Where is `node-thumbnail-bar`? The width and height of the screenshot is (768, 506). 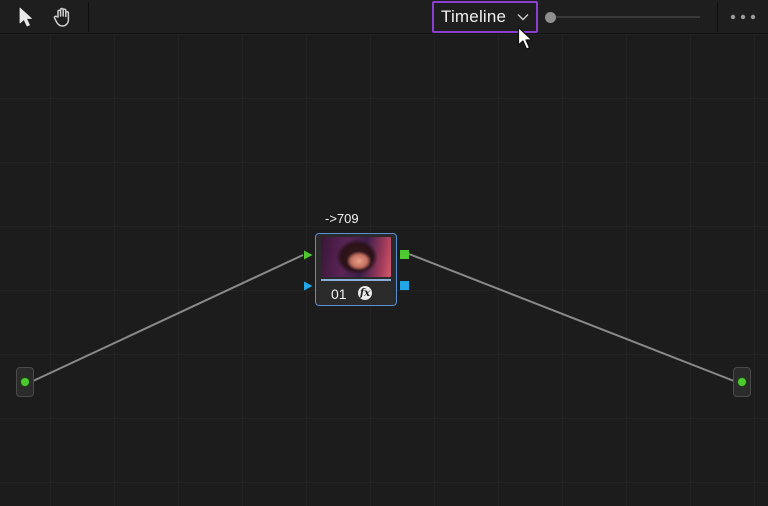 node-thumbnail-bar is located at coordinates (356, 280).